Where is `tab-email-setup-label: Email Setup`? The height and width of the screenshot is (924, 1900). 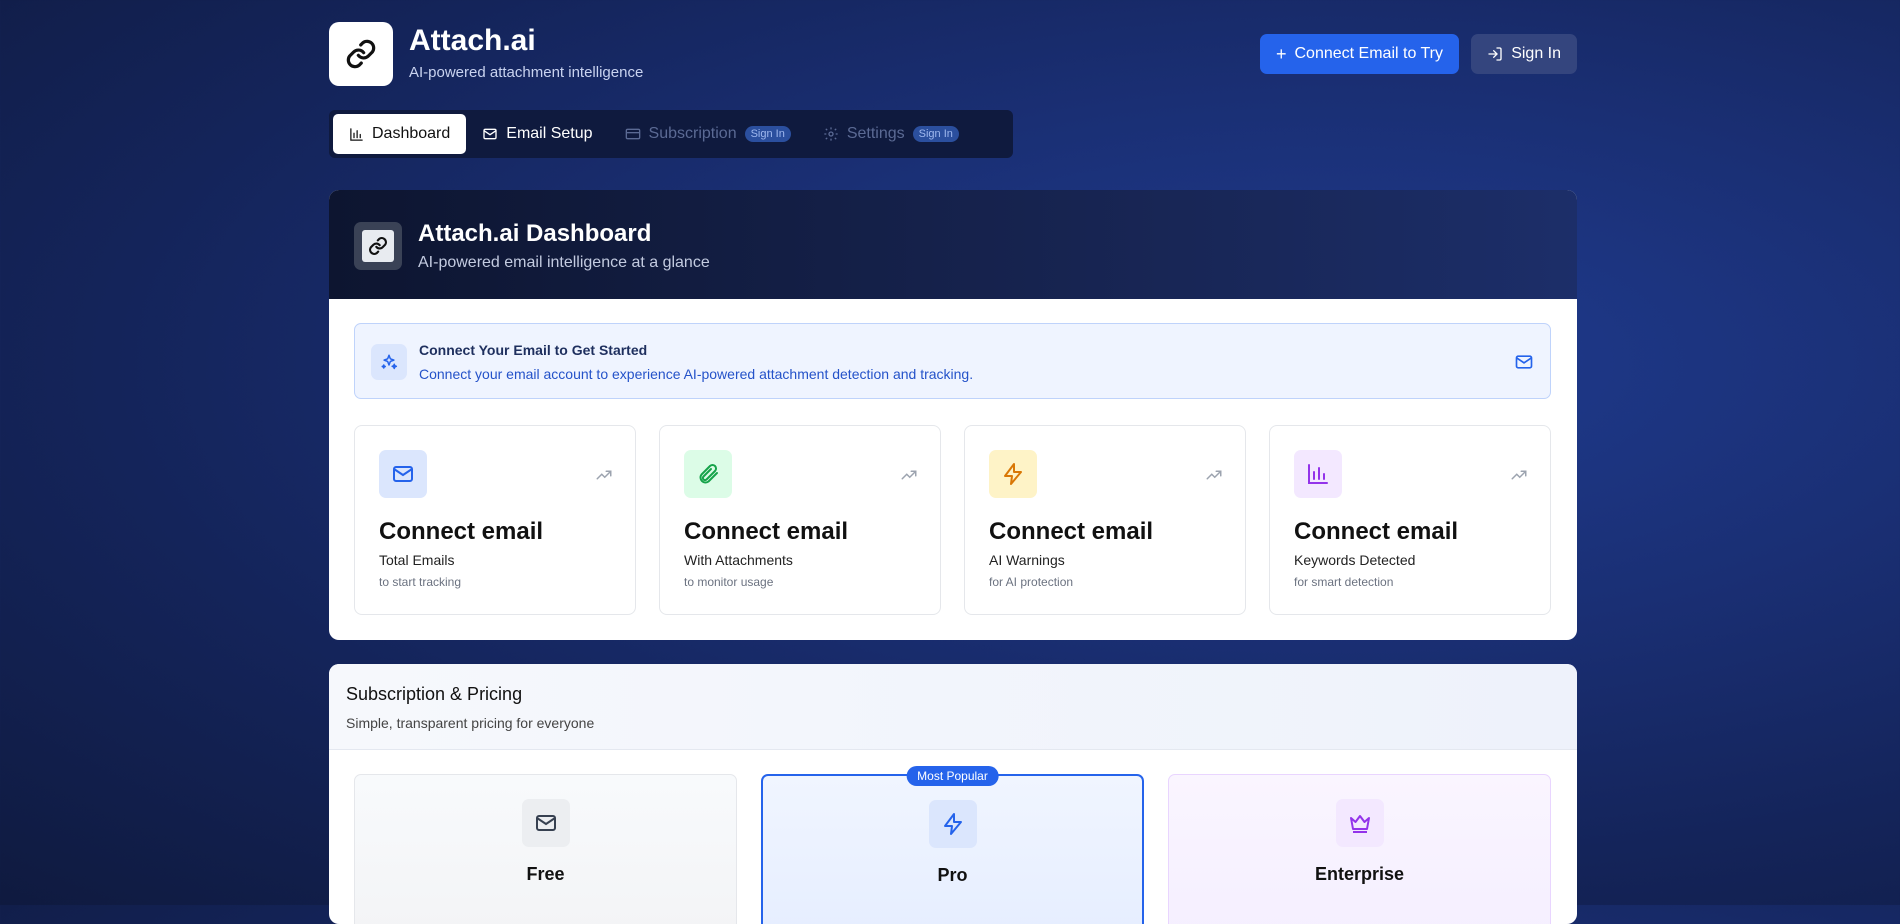
tab-email-setup-label: Email Setup is located at coordinates (549, 133).